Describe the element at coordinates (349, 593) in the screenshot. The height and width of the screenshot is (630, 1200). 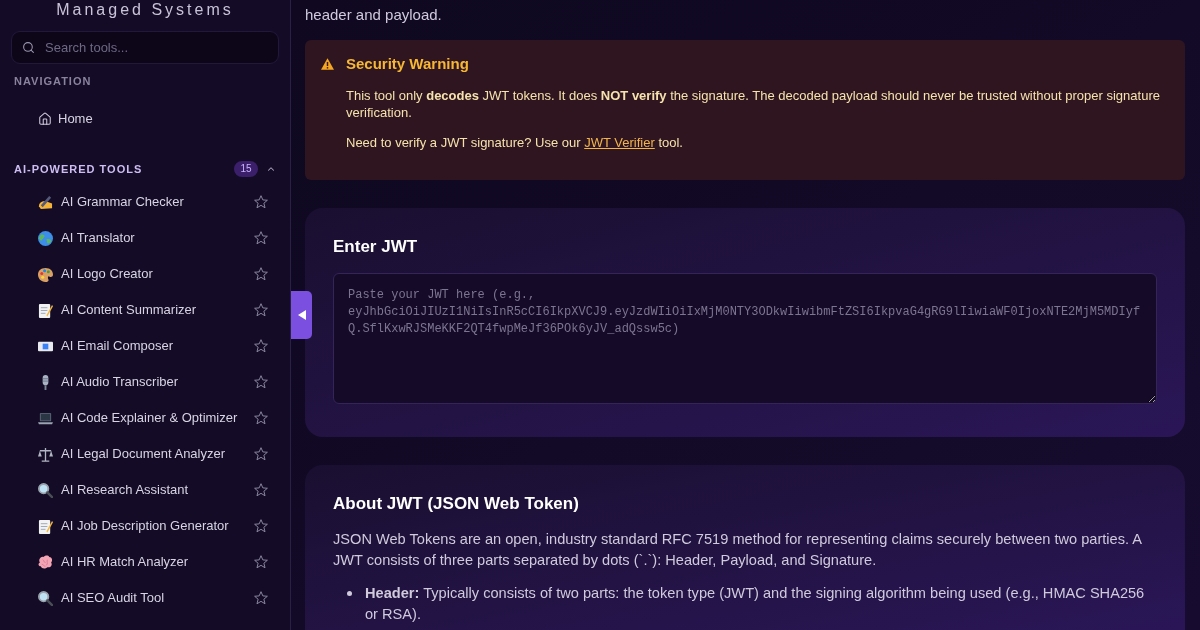
I see `bullet-icon` at that location.